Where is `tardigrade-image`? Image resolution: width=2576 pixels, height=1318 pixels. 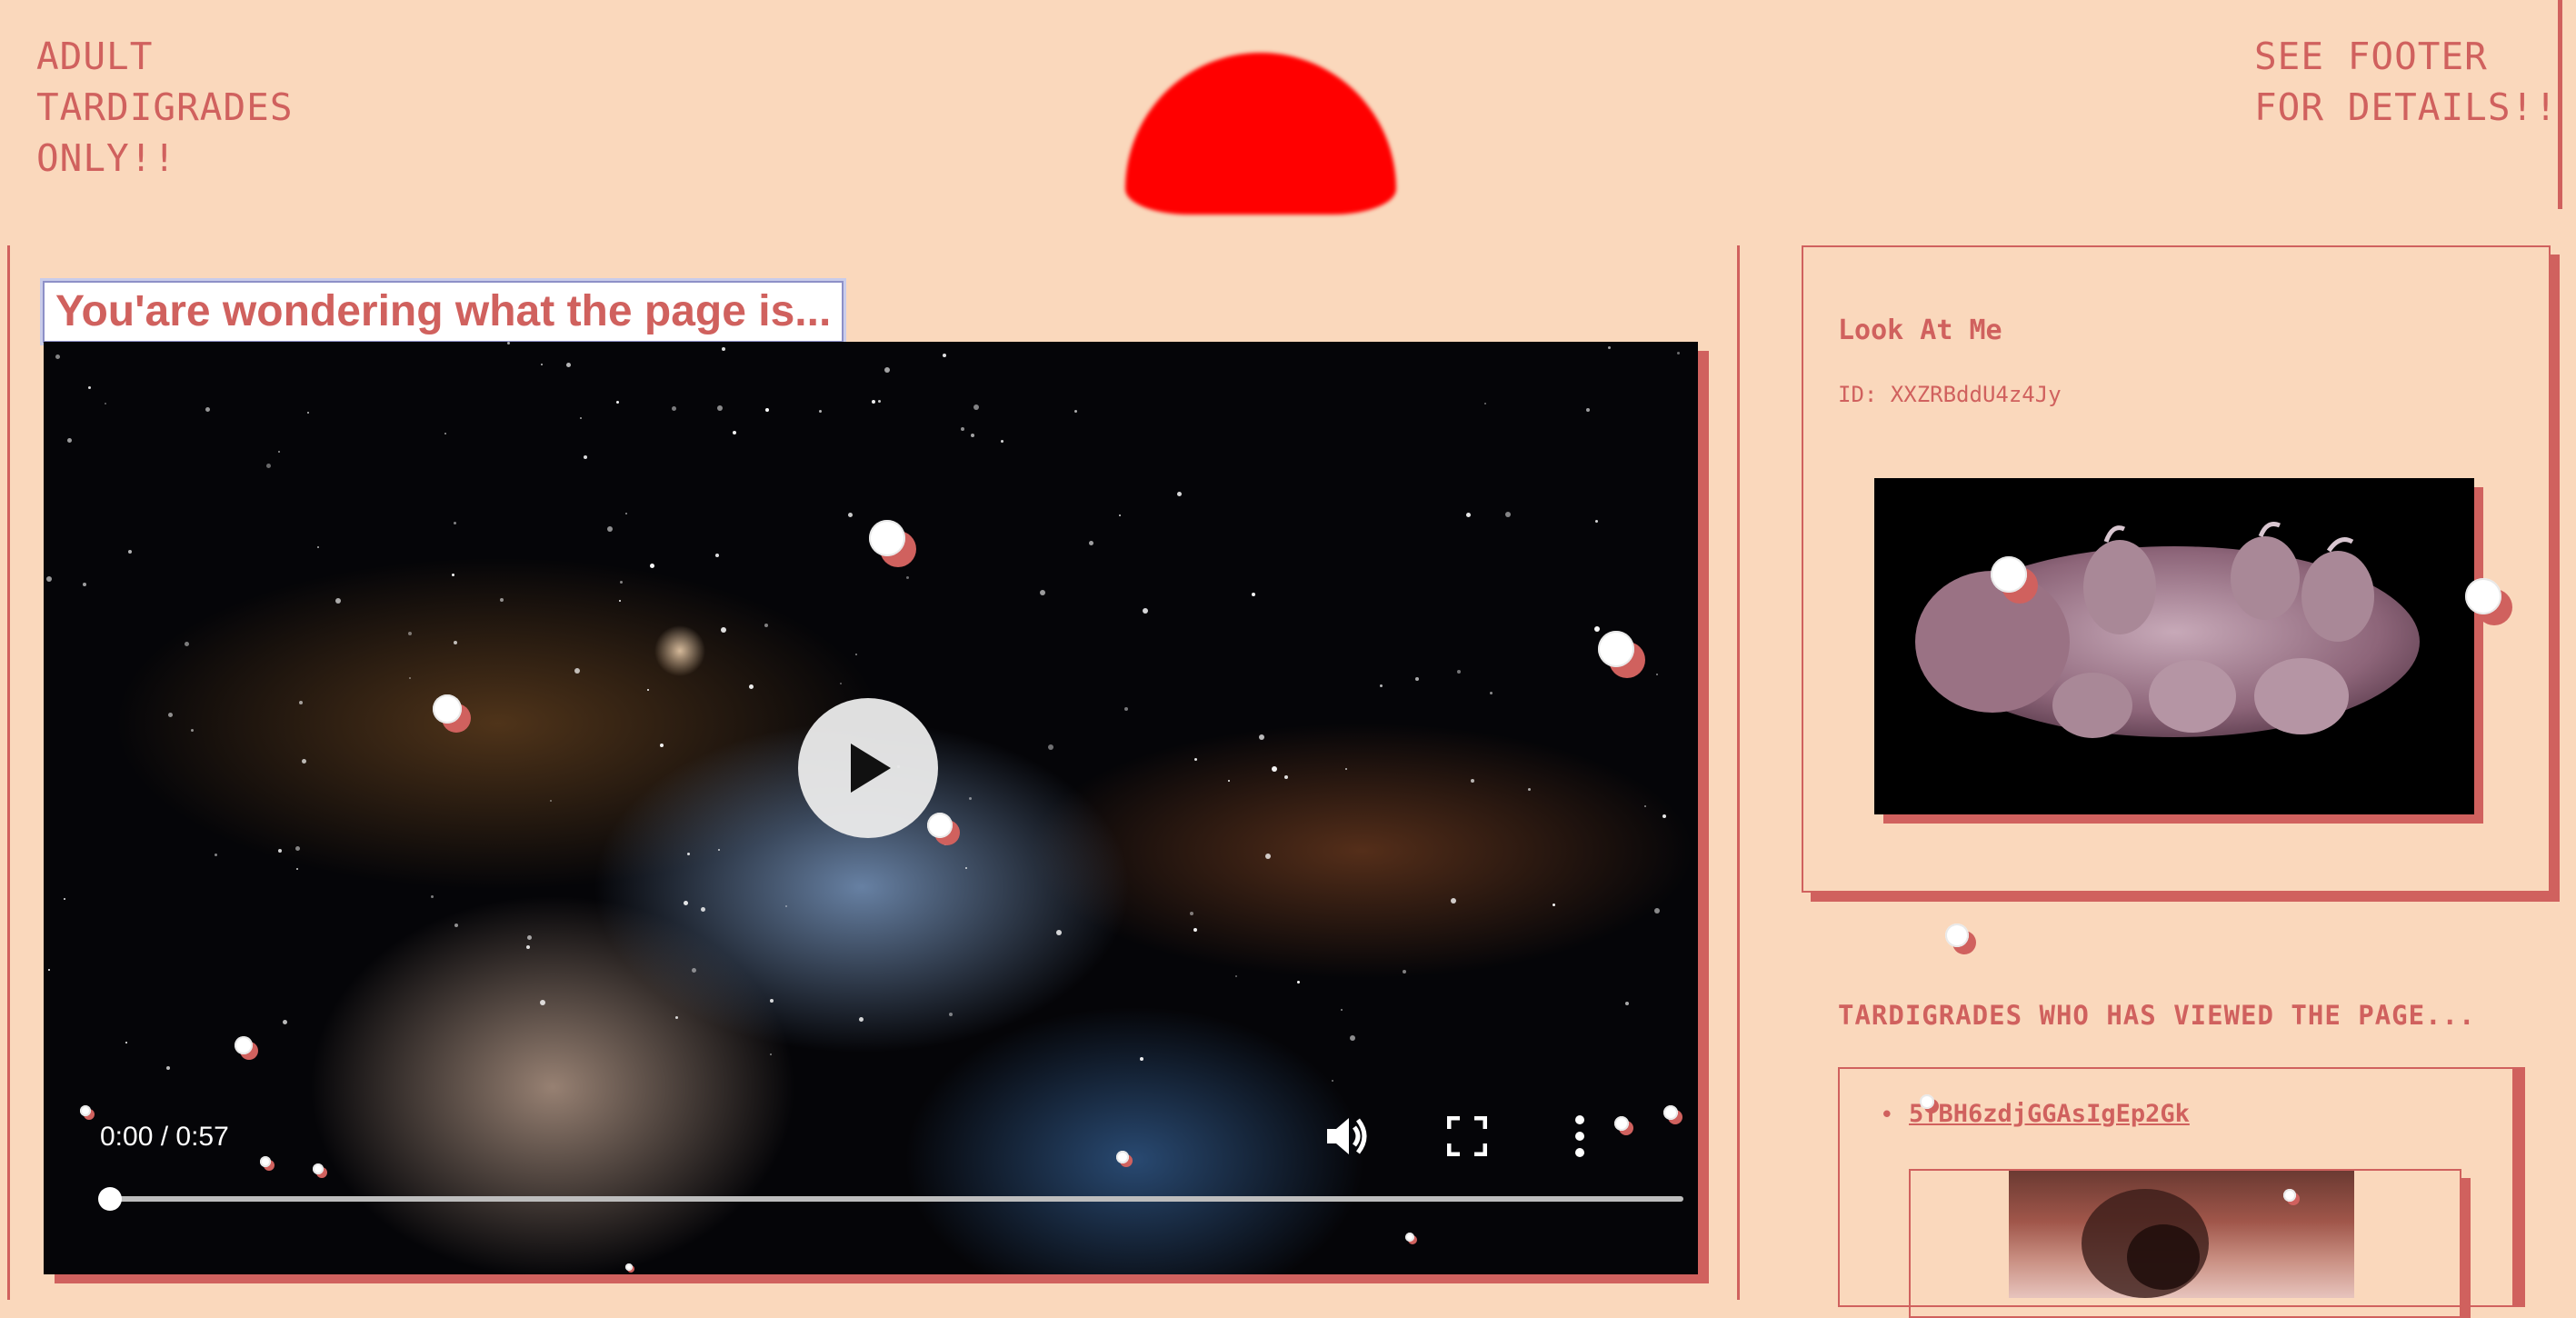 tardigrade-image is located at coordinates (2174, 646).